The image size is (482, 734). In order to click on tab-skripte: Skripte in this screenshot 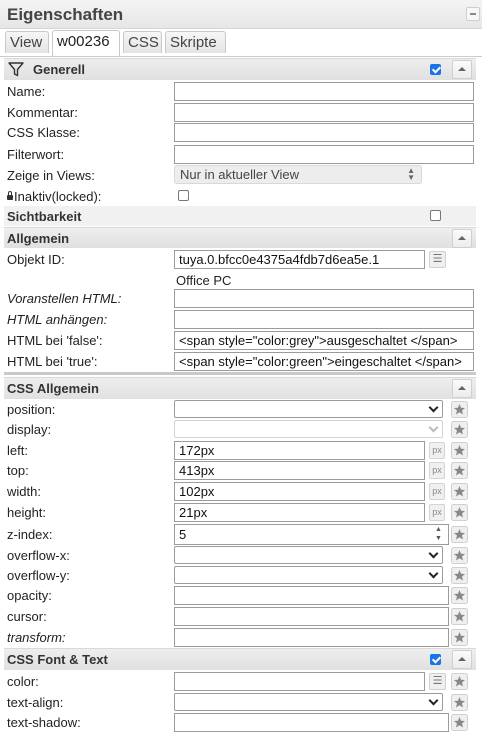, I will do `click(195, 42)`.